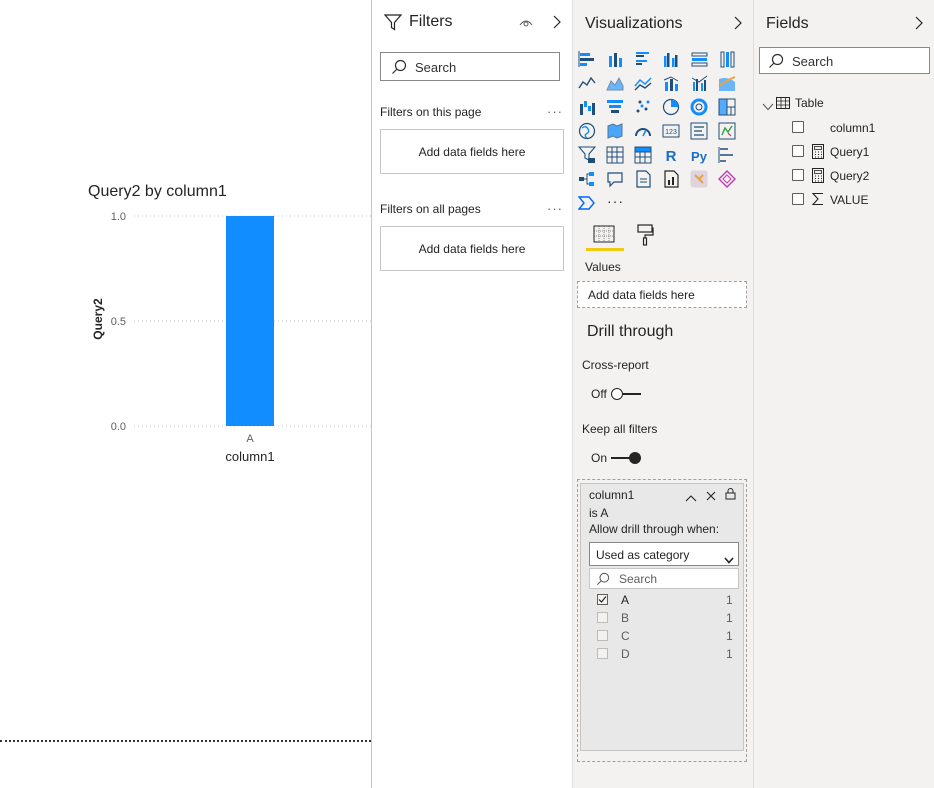 The width and height of the screenshot is (934, 788). Describe the element at coordinates (664, 601) in the screenshot. I see `drill-value-item: A1` at that location.